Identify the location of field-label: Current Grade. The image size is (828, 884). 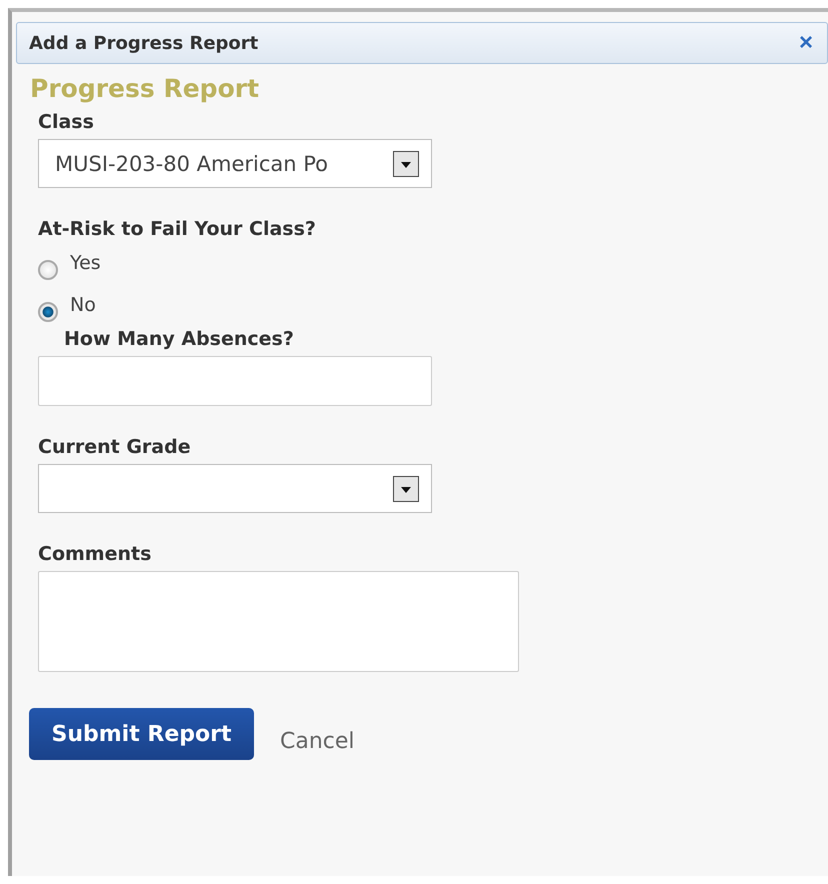
(115, 447).